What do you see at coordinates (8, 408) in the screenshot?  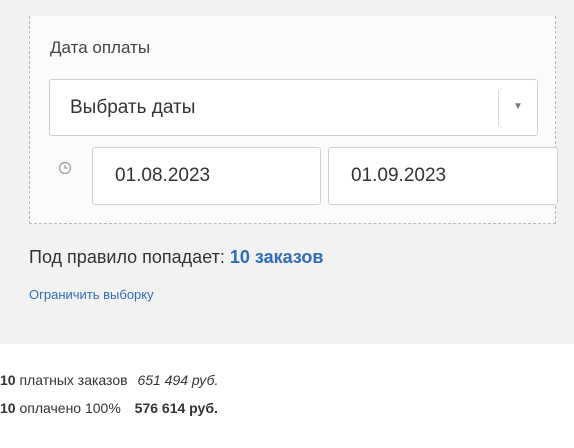 I see `fully-paid-count: 10` at bounding box center [8, 408].